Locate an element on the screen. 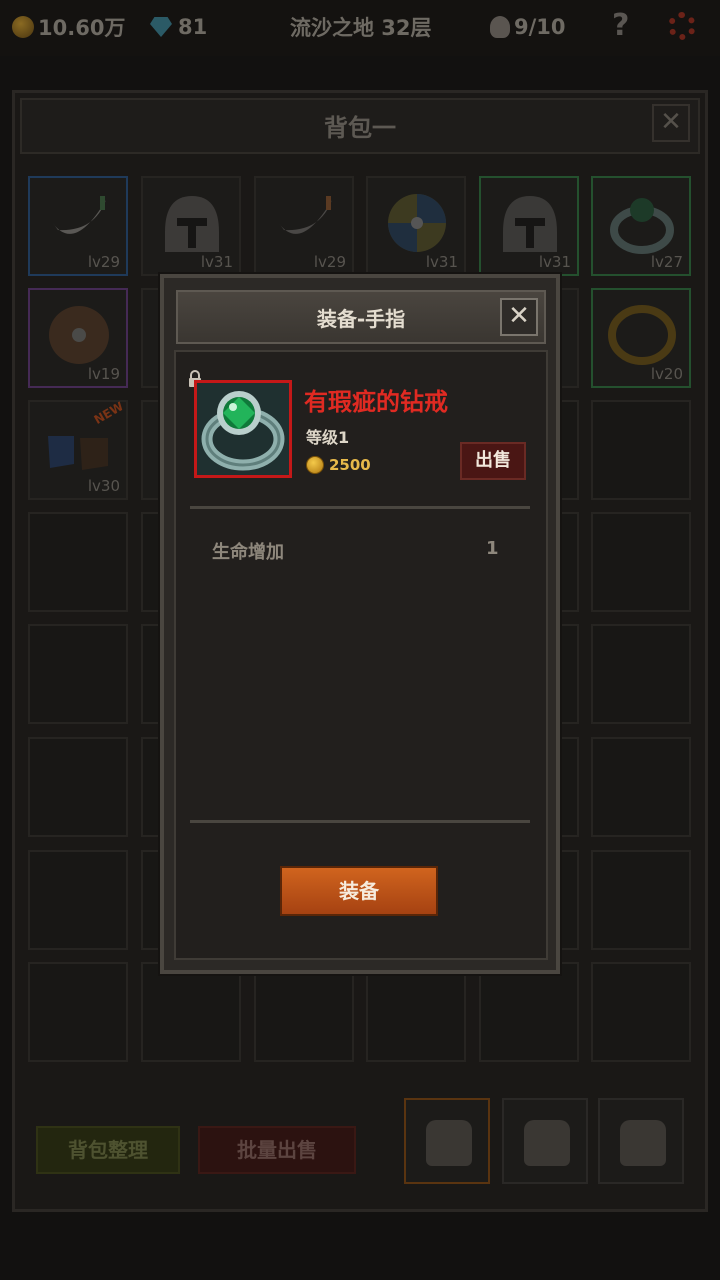 The width and height of the screenshot is (720, 1280). shield-icon is located at coordinates (417, 223).